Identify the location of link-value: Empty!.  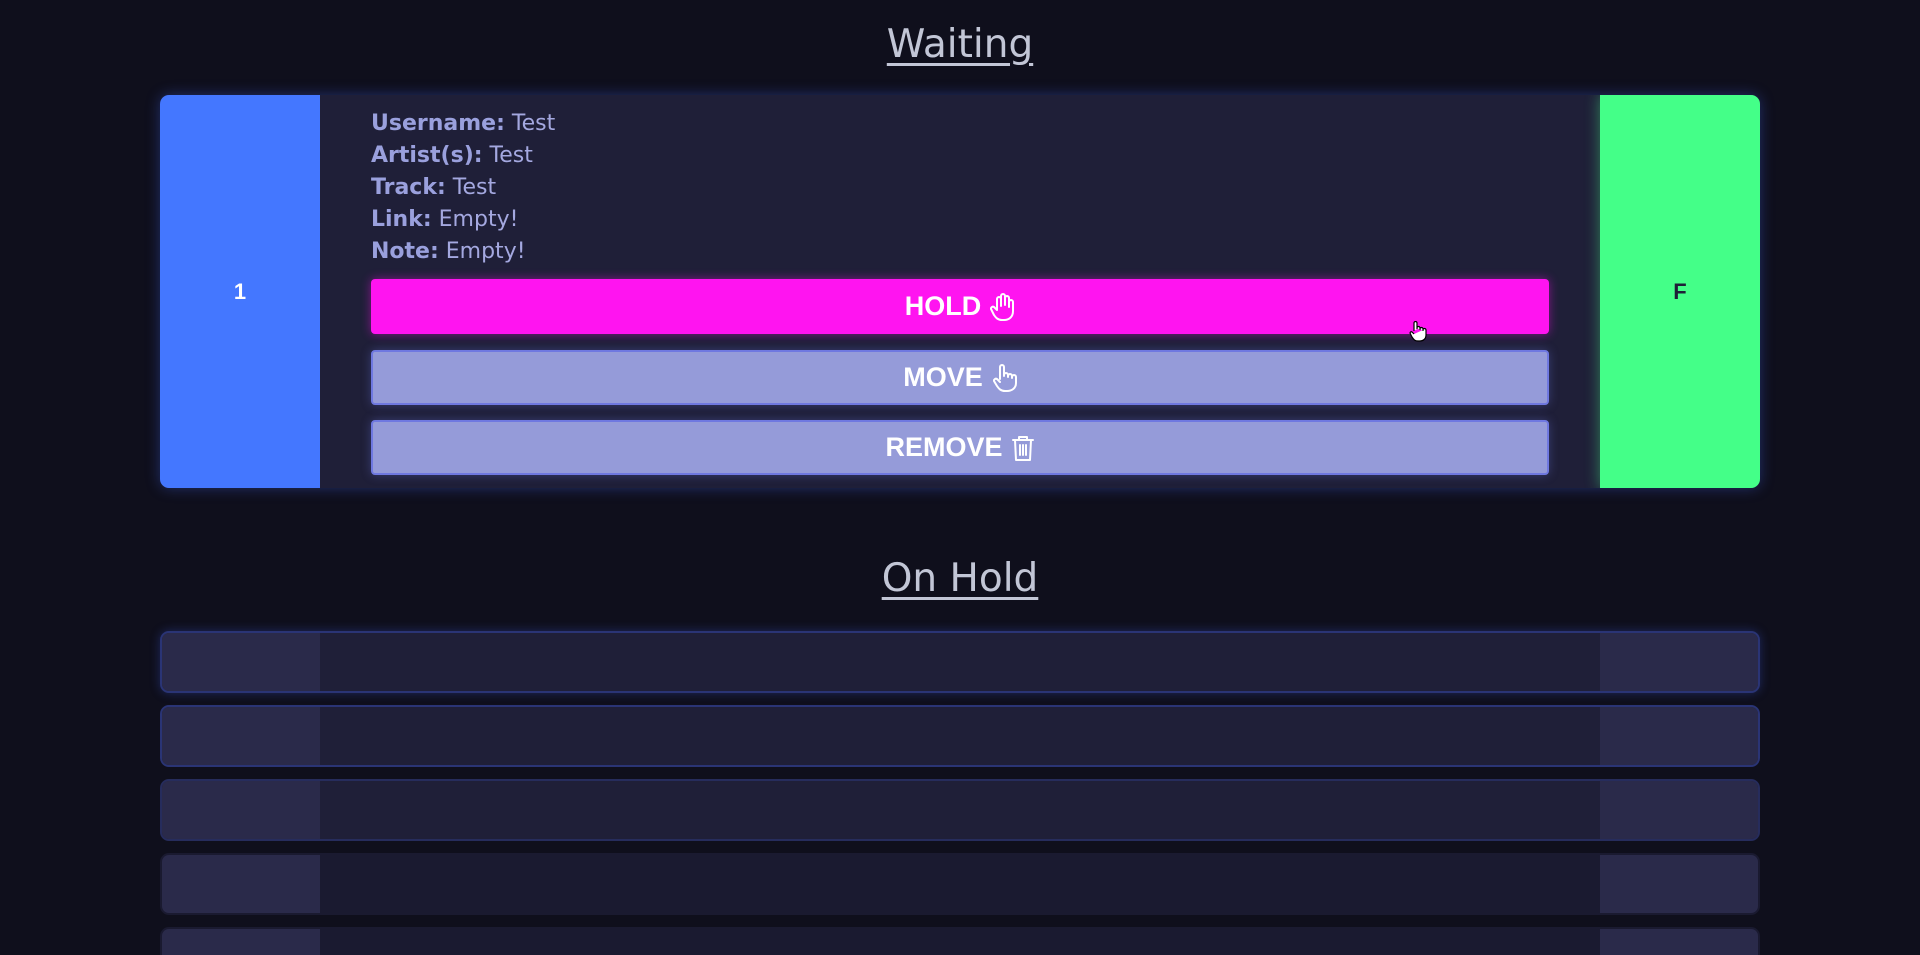
(478, 219).